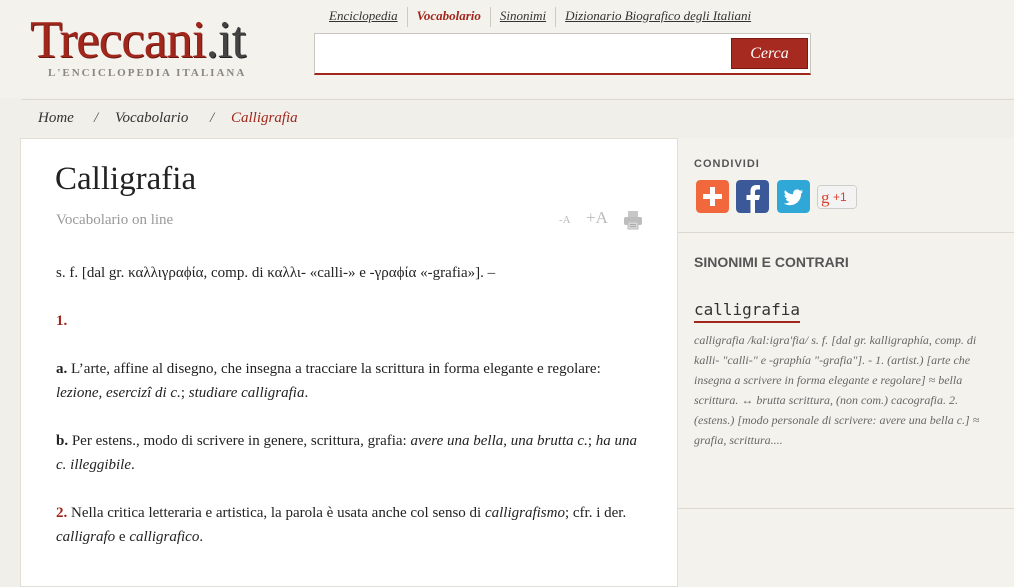  I want to click on breadcrumb-home: Home, so click(56, 118).